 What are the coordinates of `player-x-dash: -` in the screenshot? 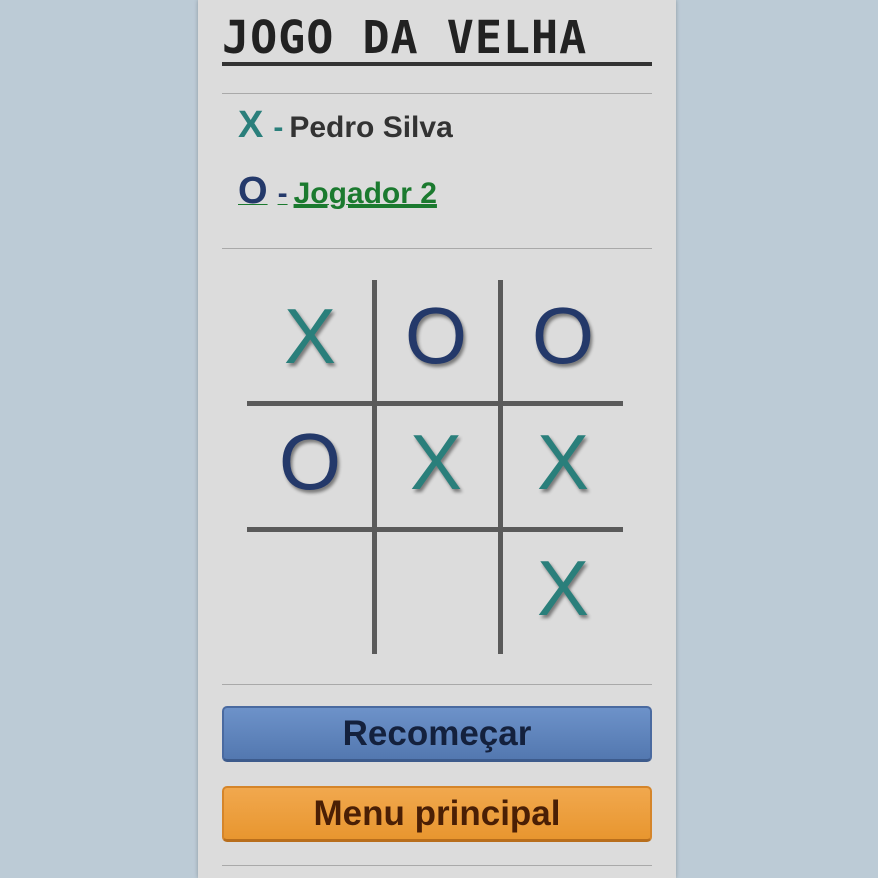 It's located at (278, 127).